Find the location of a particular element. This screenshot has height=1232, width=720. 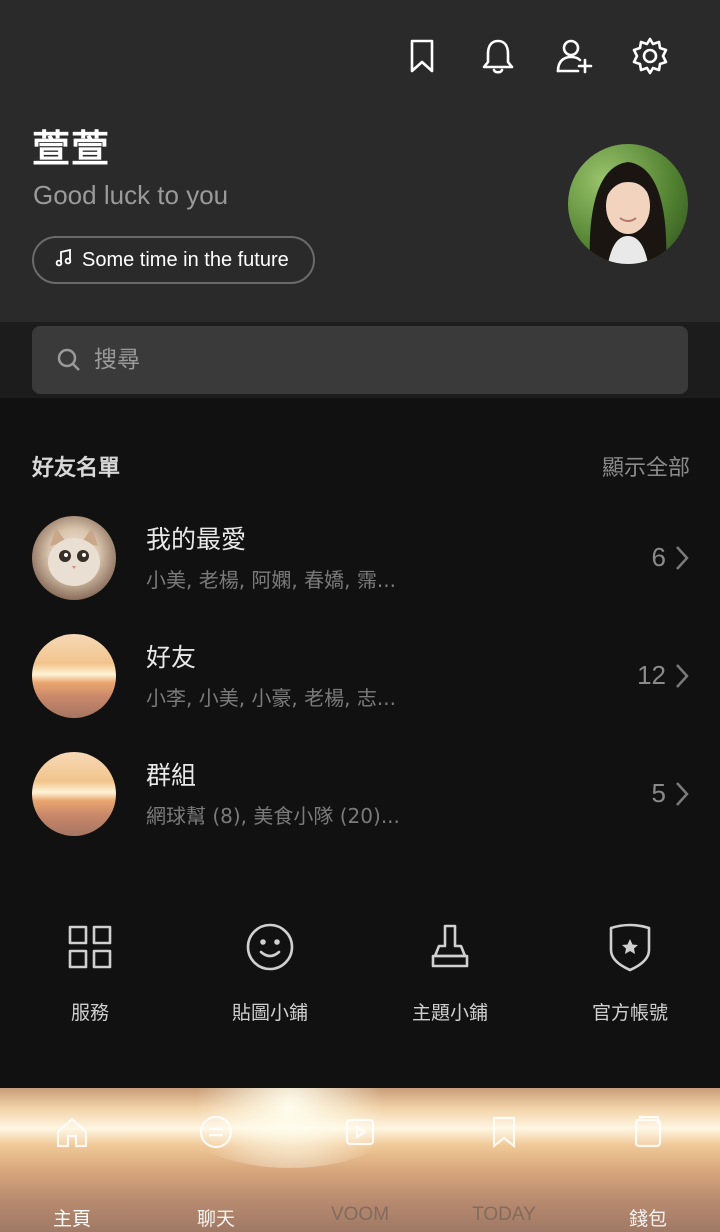

tab-label: TODAY is located at coordinates (504, 1214).